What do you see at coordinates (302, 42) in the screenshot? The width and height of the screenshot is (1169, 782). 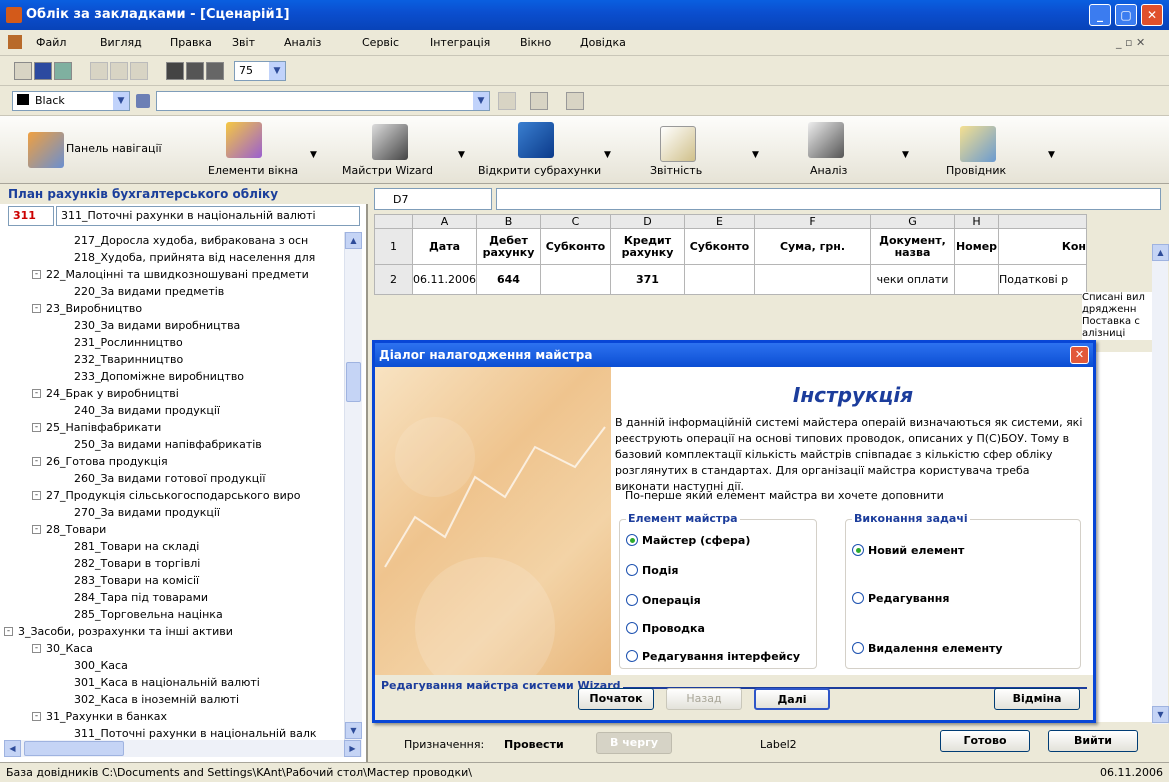 I see `menu-analysis: Аналіз` at bounding box center [302, 42].